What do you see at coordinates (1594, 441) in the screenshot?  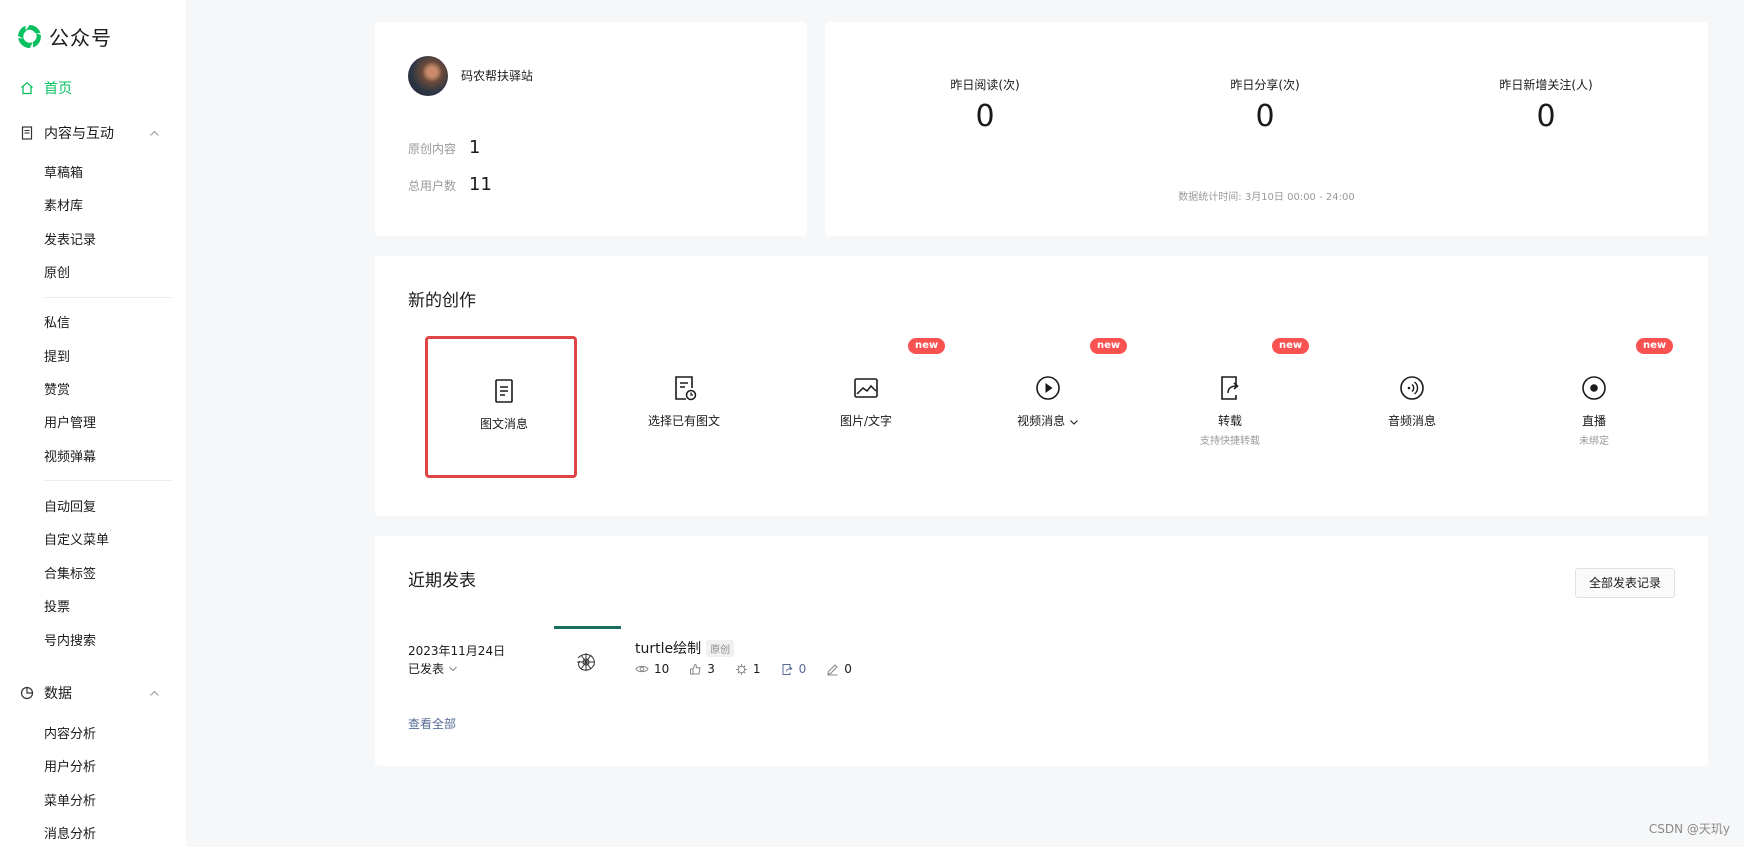 I see `create-item-sublabel: 未绑定` at bounding box center [1594, 441].